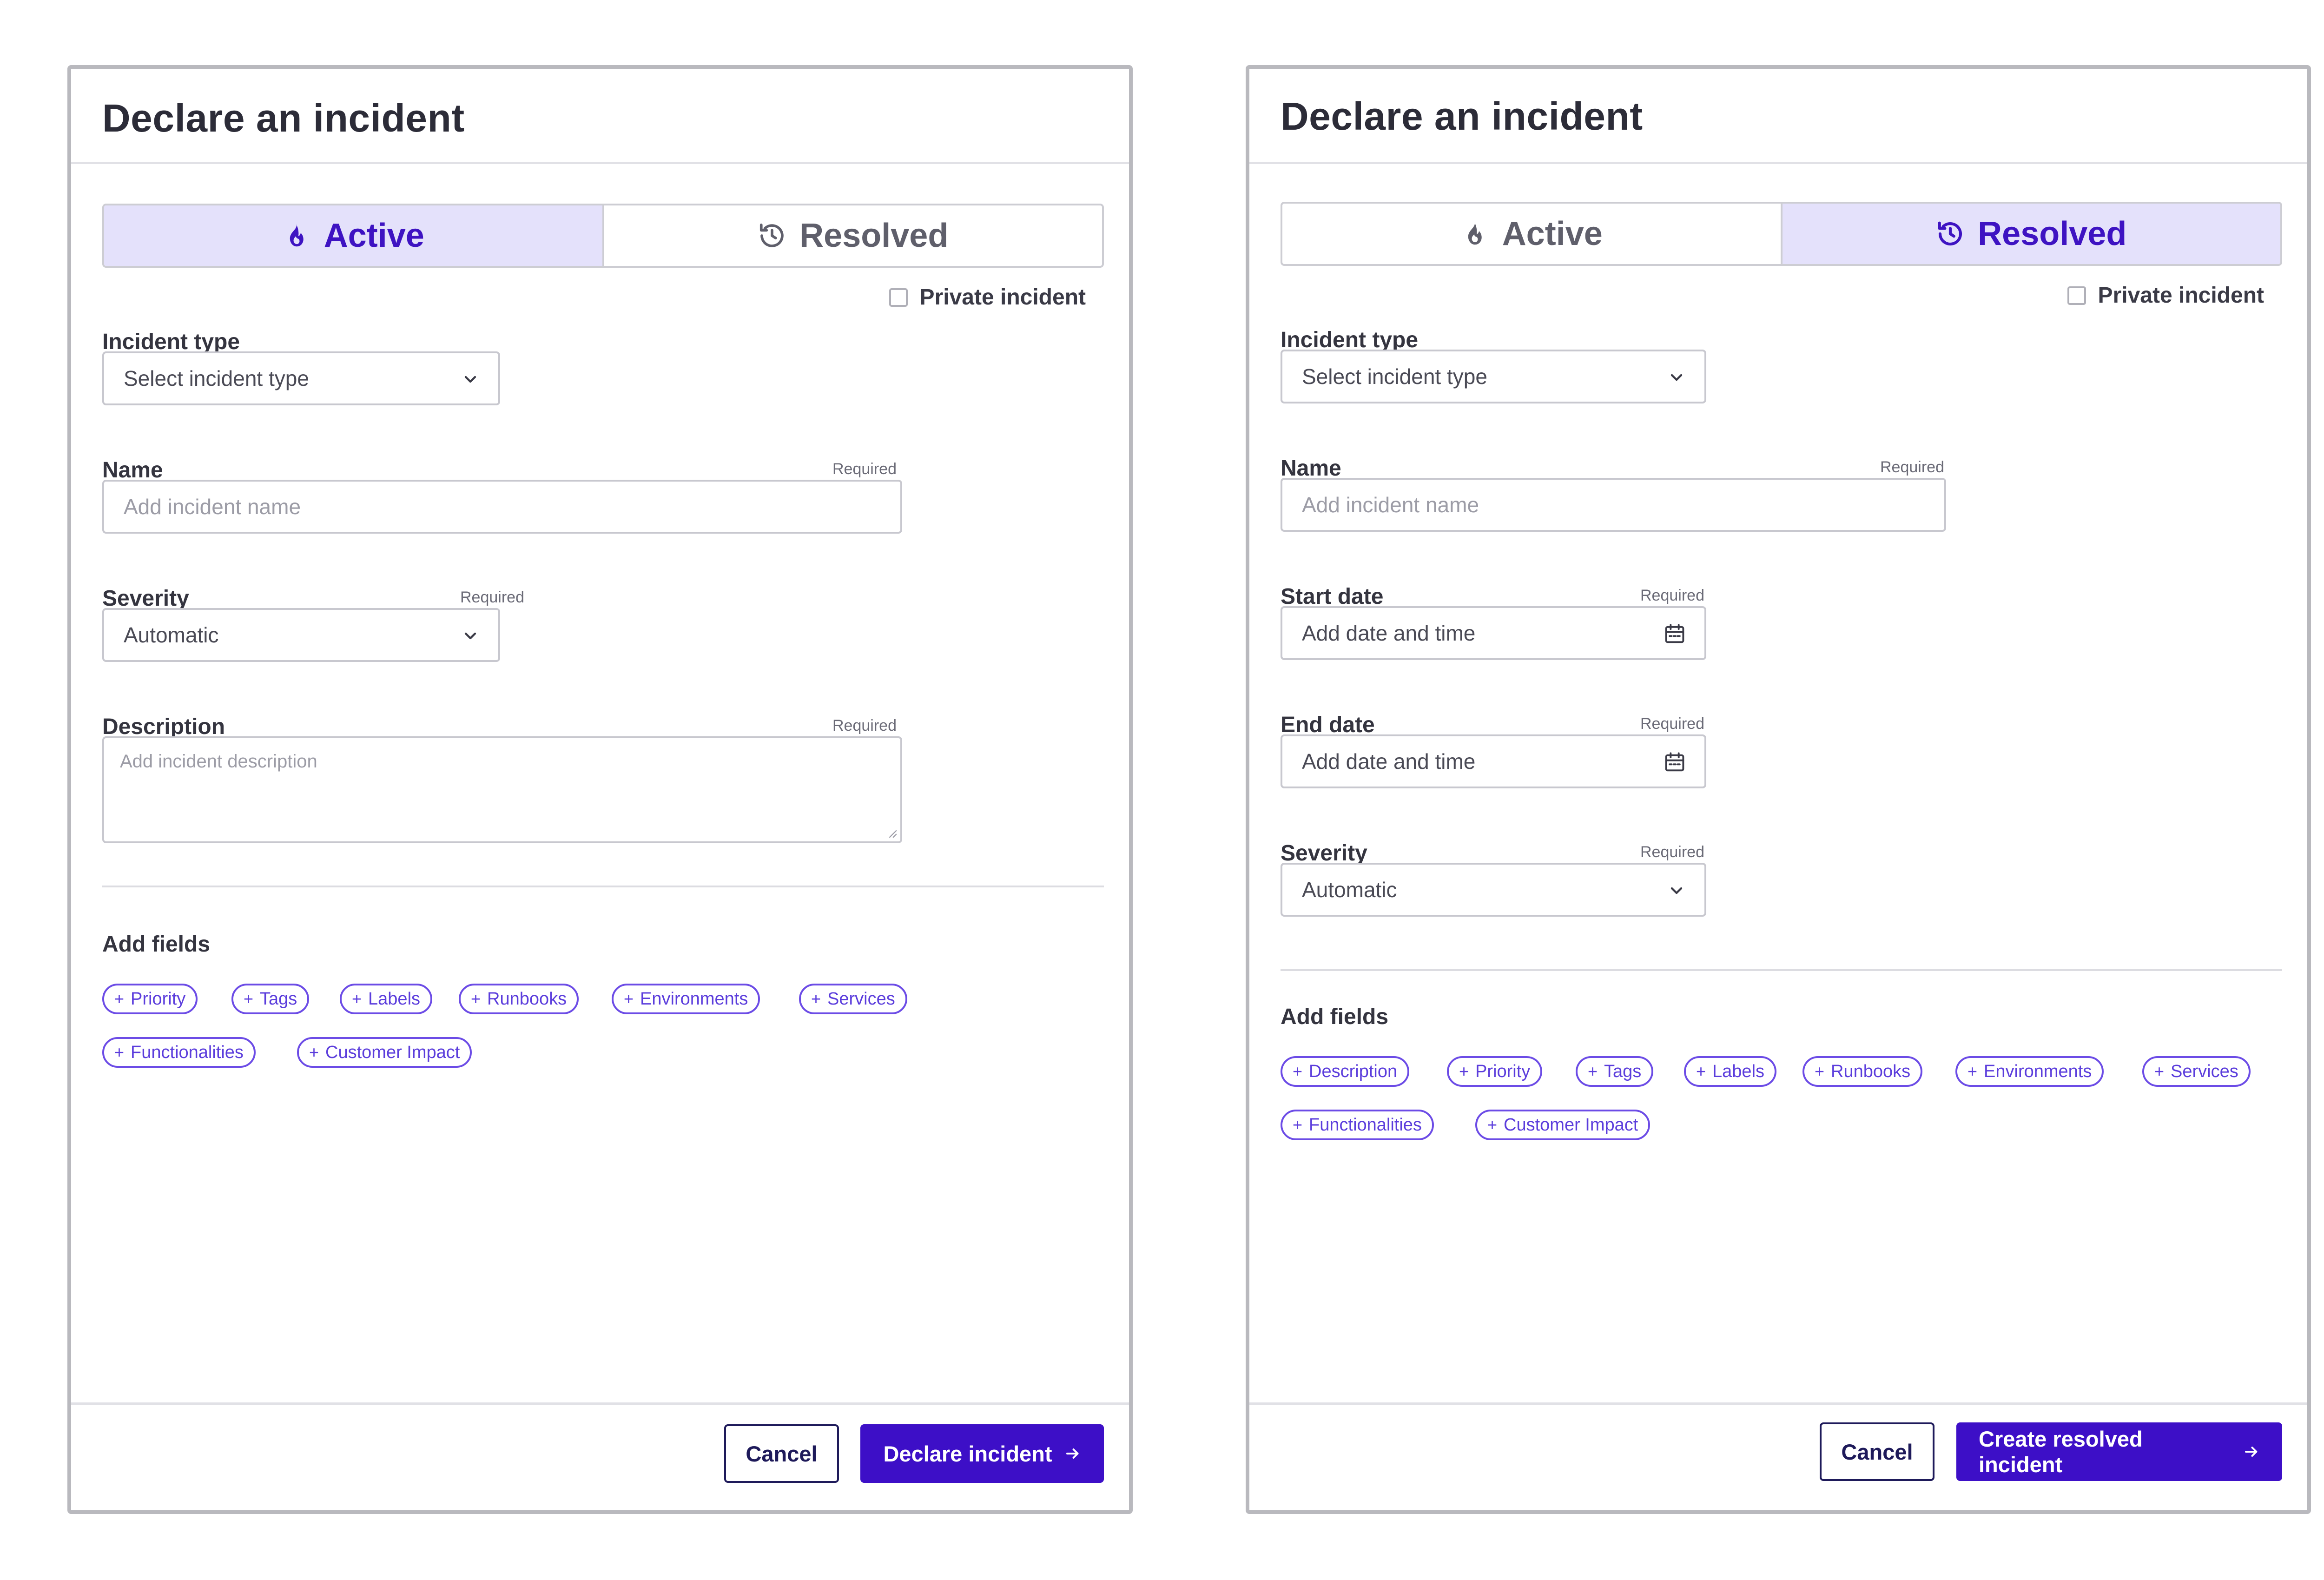 This screenshot has width=2324, height=1580. I want to click on modal-footer: Cancel Declare incident, so click(600, 1456).